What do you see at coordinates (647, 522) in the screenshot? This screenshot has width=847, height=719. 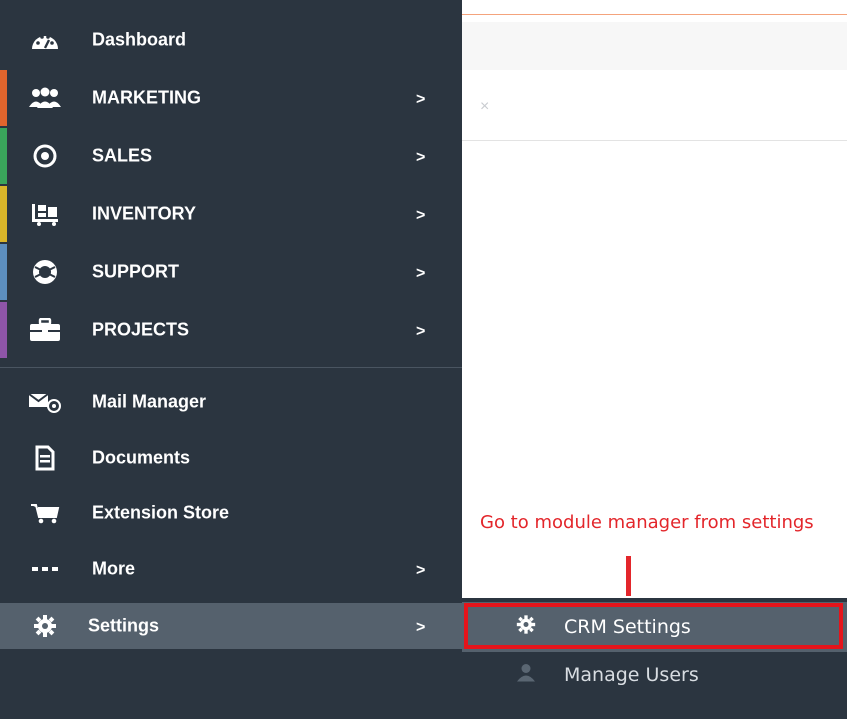 I see `annotation-text: Go to module manager from settings` at bounding box center [647, 522].